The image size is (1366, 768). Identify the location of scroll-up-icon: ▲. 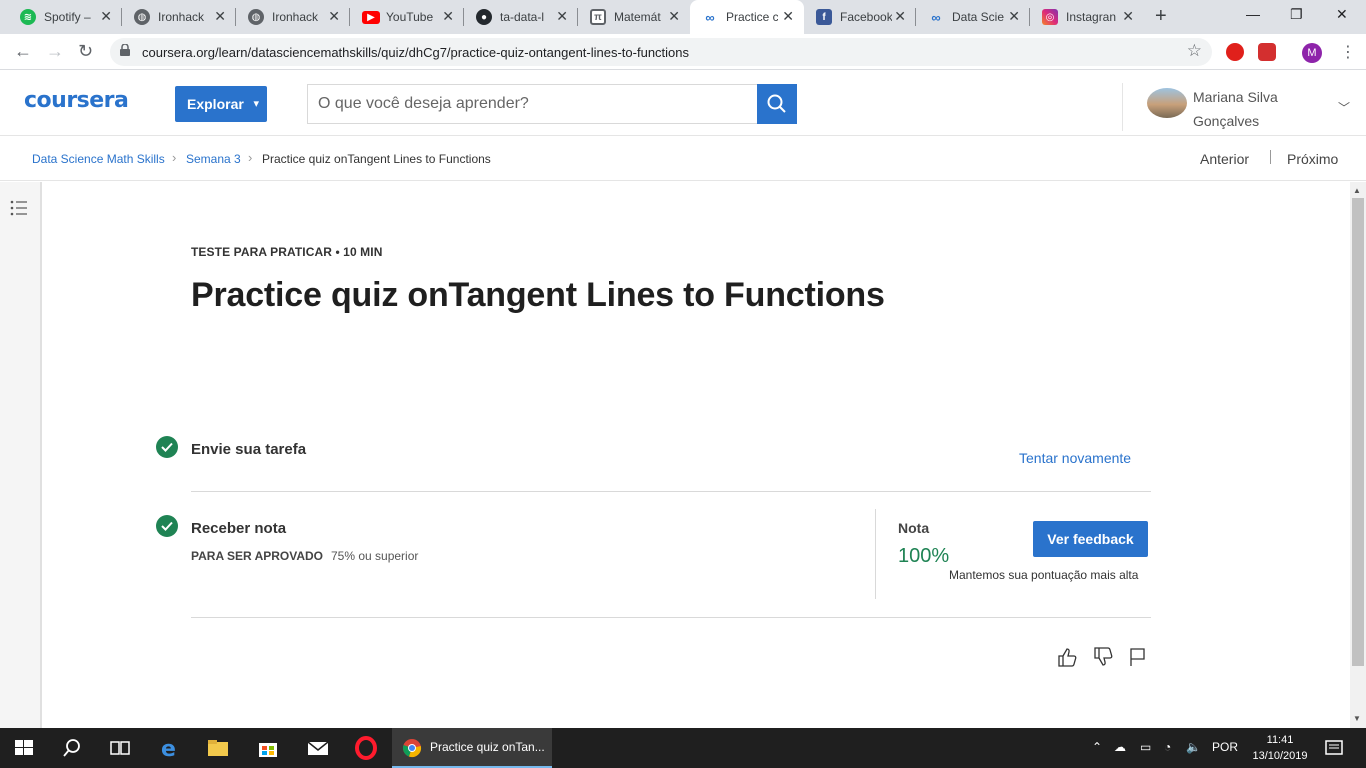
(1357, 190).